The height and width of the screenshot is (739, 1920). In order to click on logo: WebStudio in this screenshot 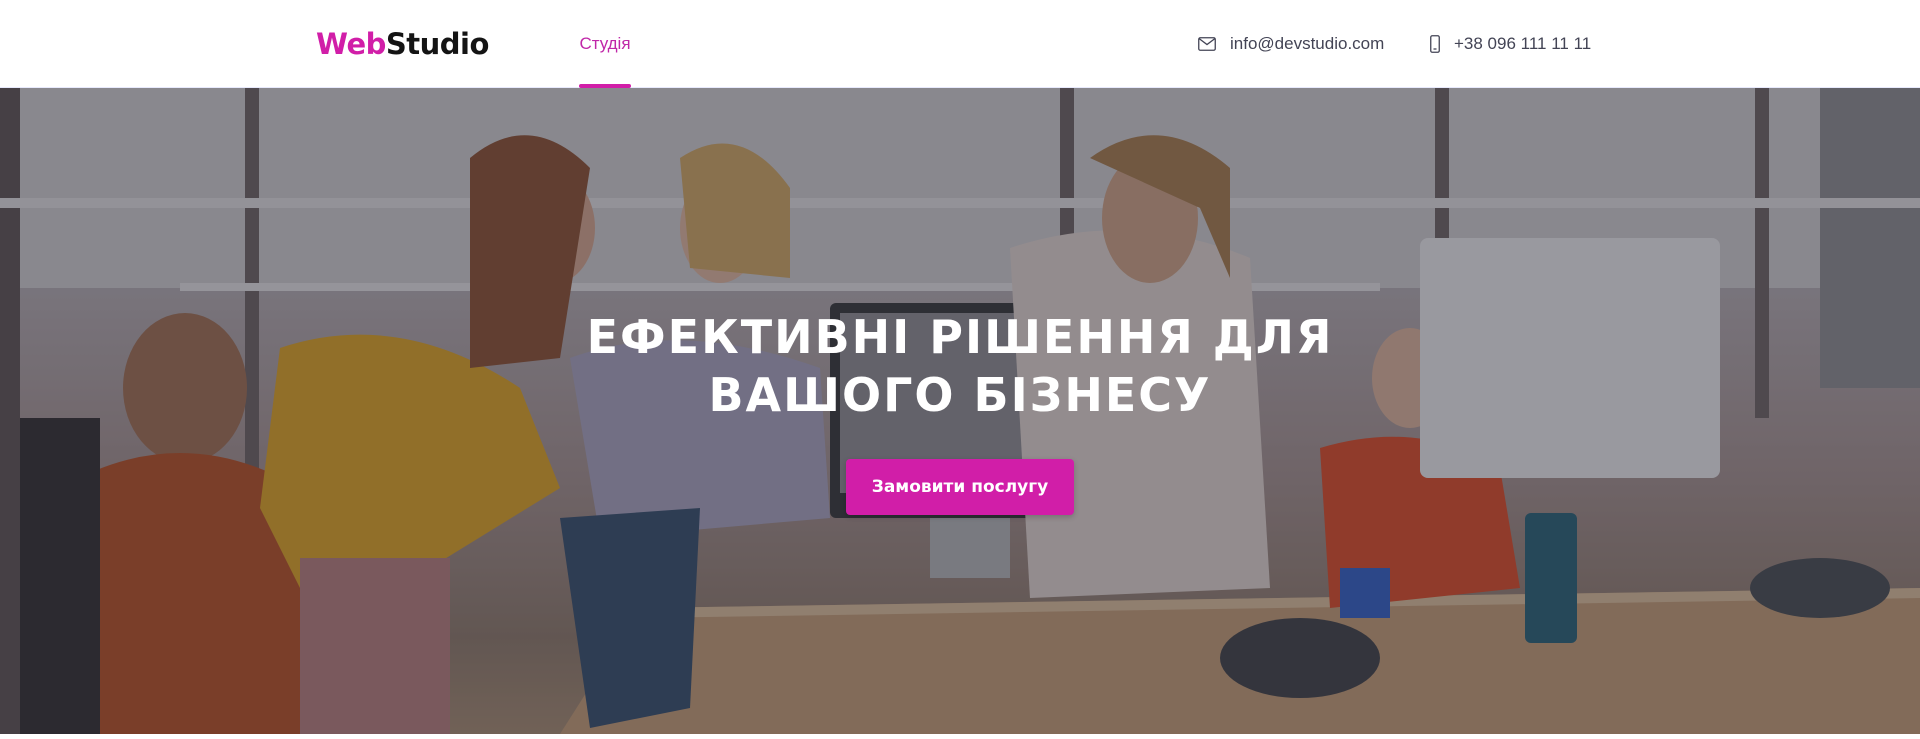, I will do `click(402, 44)`.